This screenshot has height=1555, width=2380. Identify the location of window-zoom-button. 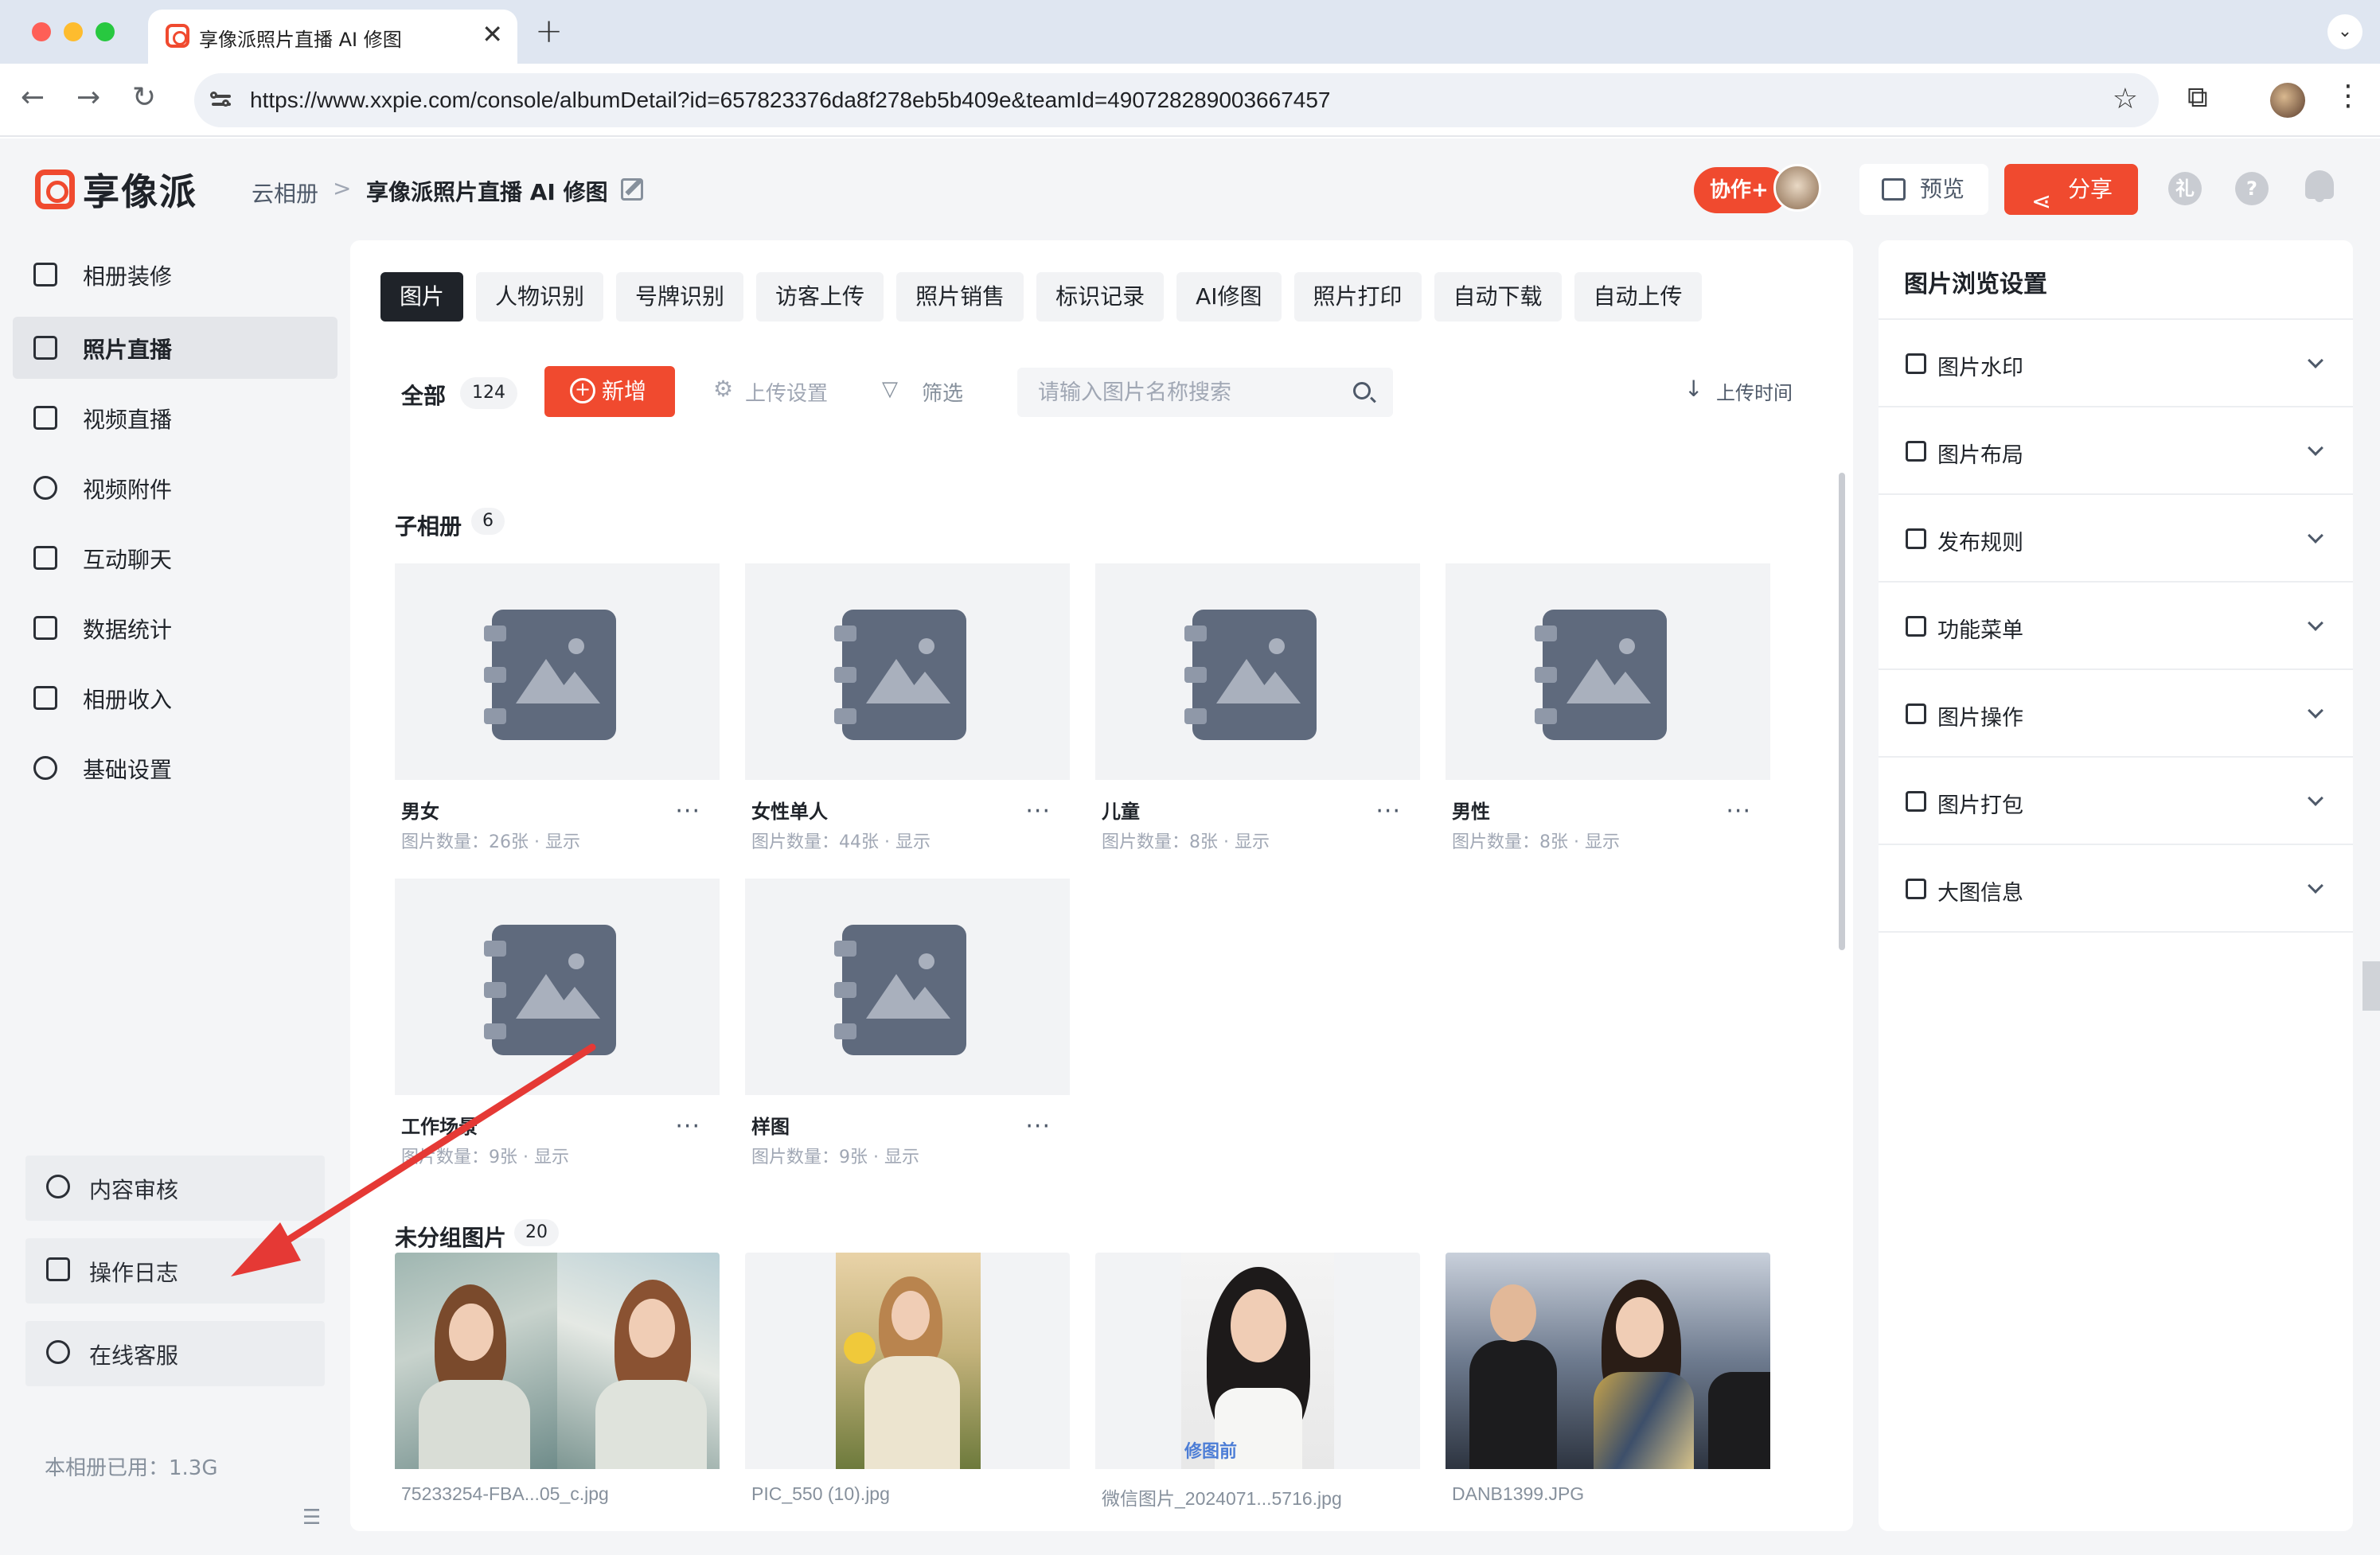
(105, 31).